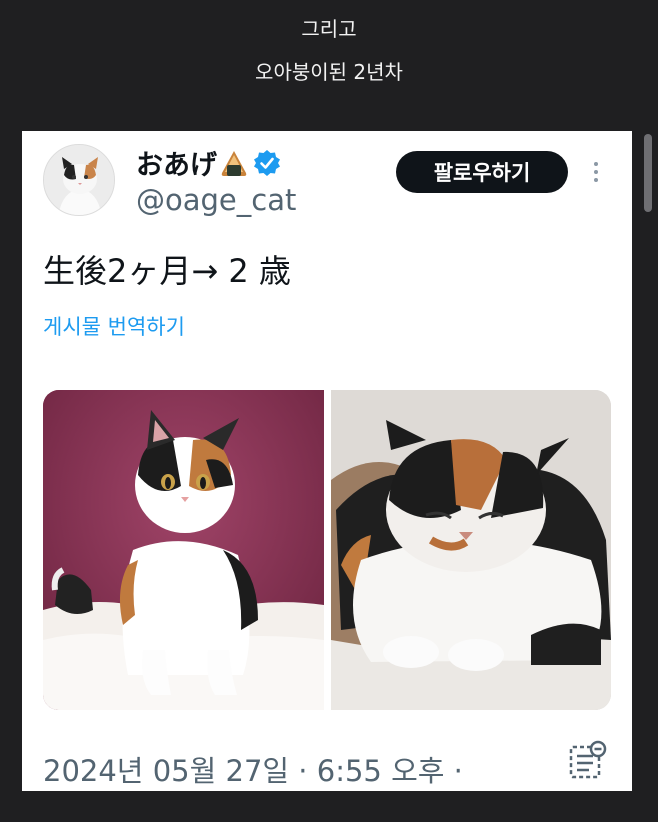 The width and height of the screenshot is (658, 822). Describe the element at coordinates (234, 163) in the screenshot. I see `onigiri-emoji-icon` at that location.